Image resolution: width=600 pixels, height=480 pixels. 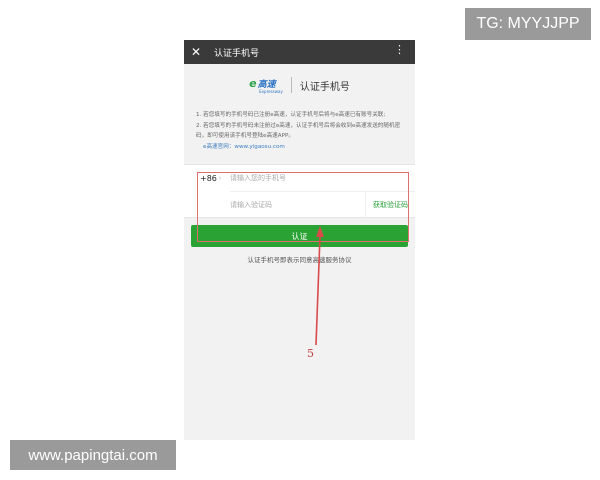 I want to click on logo-letter: e, so click(x=253, y=83).